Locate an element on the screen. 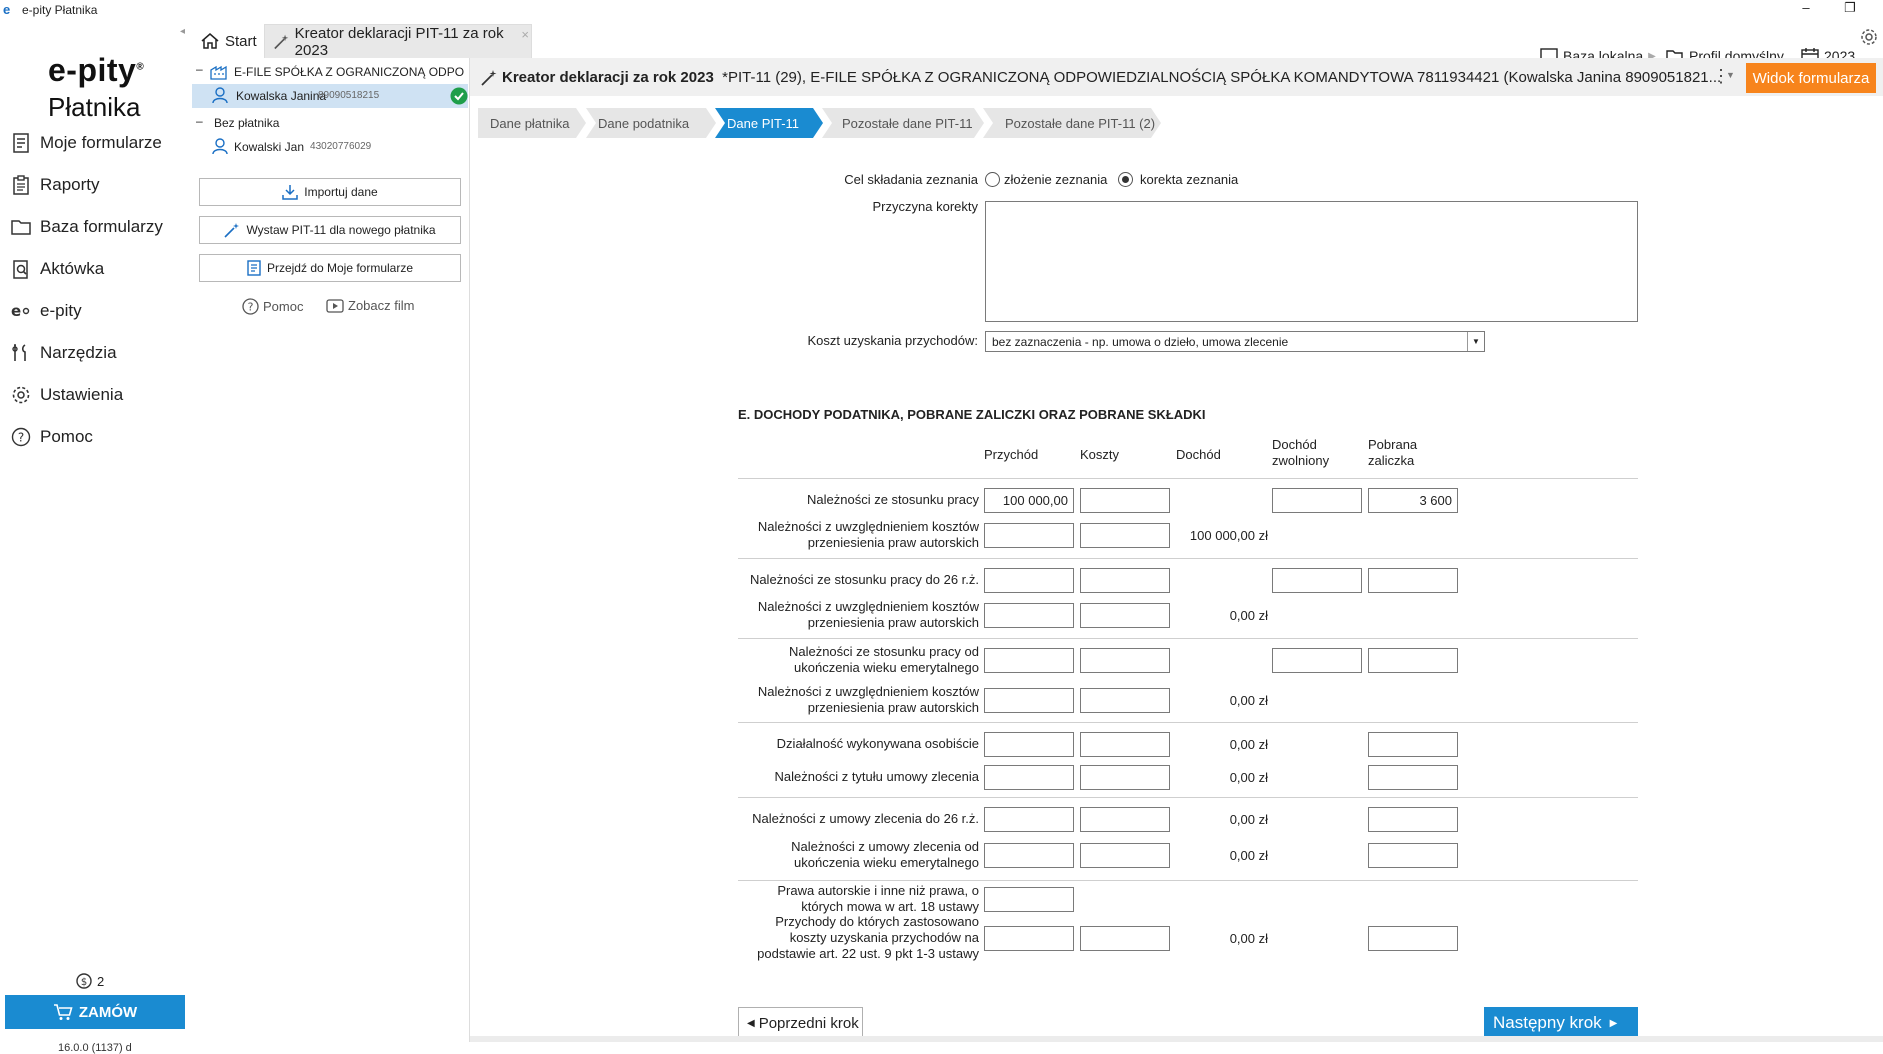 Image resolution: width=1883 pixels, height=1054 pixels. brand-registered-mark: ® is located at coordinates (140, 67).